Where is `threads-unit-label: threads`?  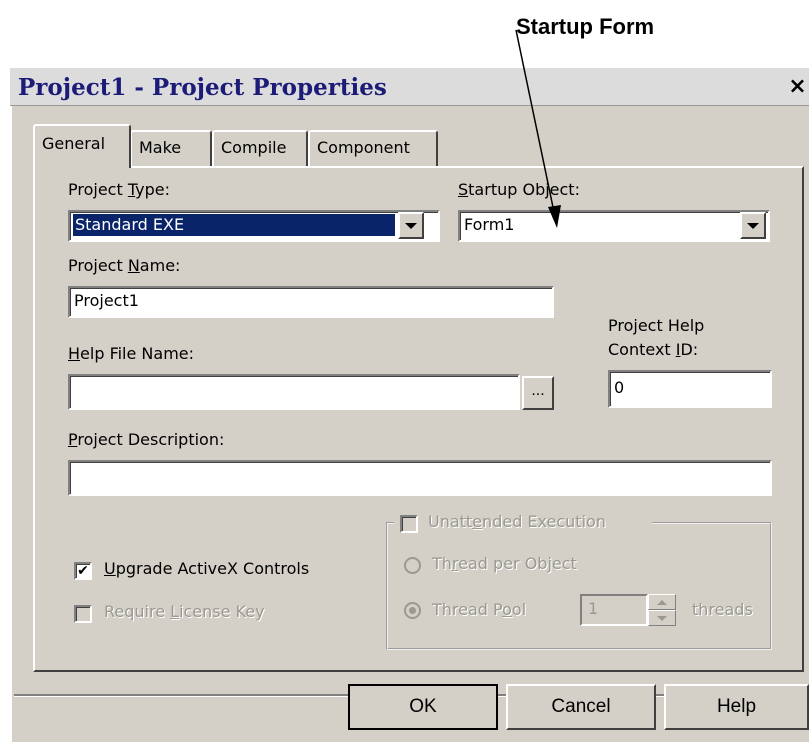
threads-unit-label: threads is located at coordinates (722, 609).